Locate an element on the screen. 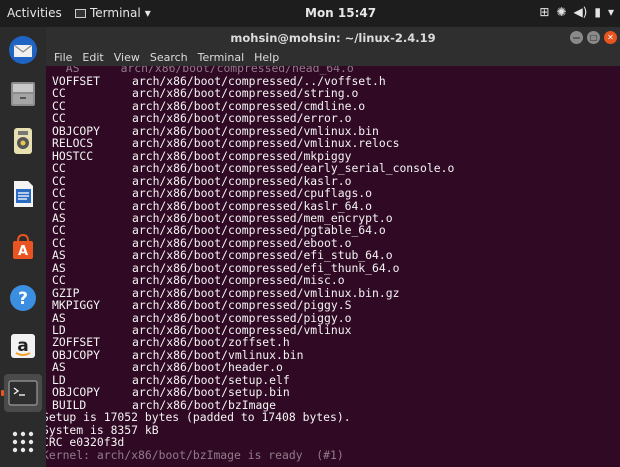 The height and width of the screenshot is (467, 620). menu-help: Help is located at coordinates (266, 57).